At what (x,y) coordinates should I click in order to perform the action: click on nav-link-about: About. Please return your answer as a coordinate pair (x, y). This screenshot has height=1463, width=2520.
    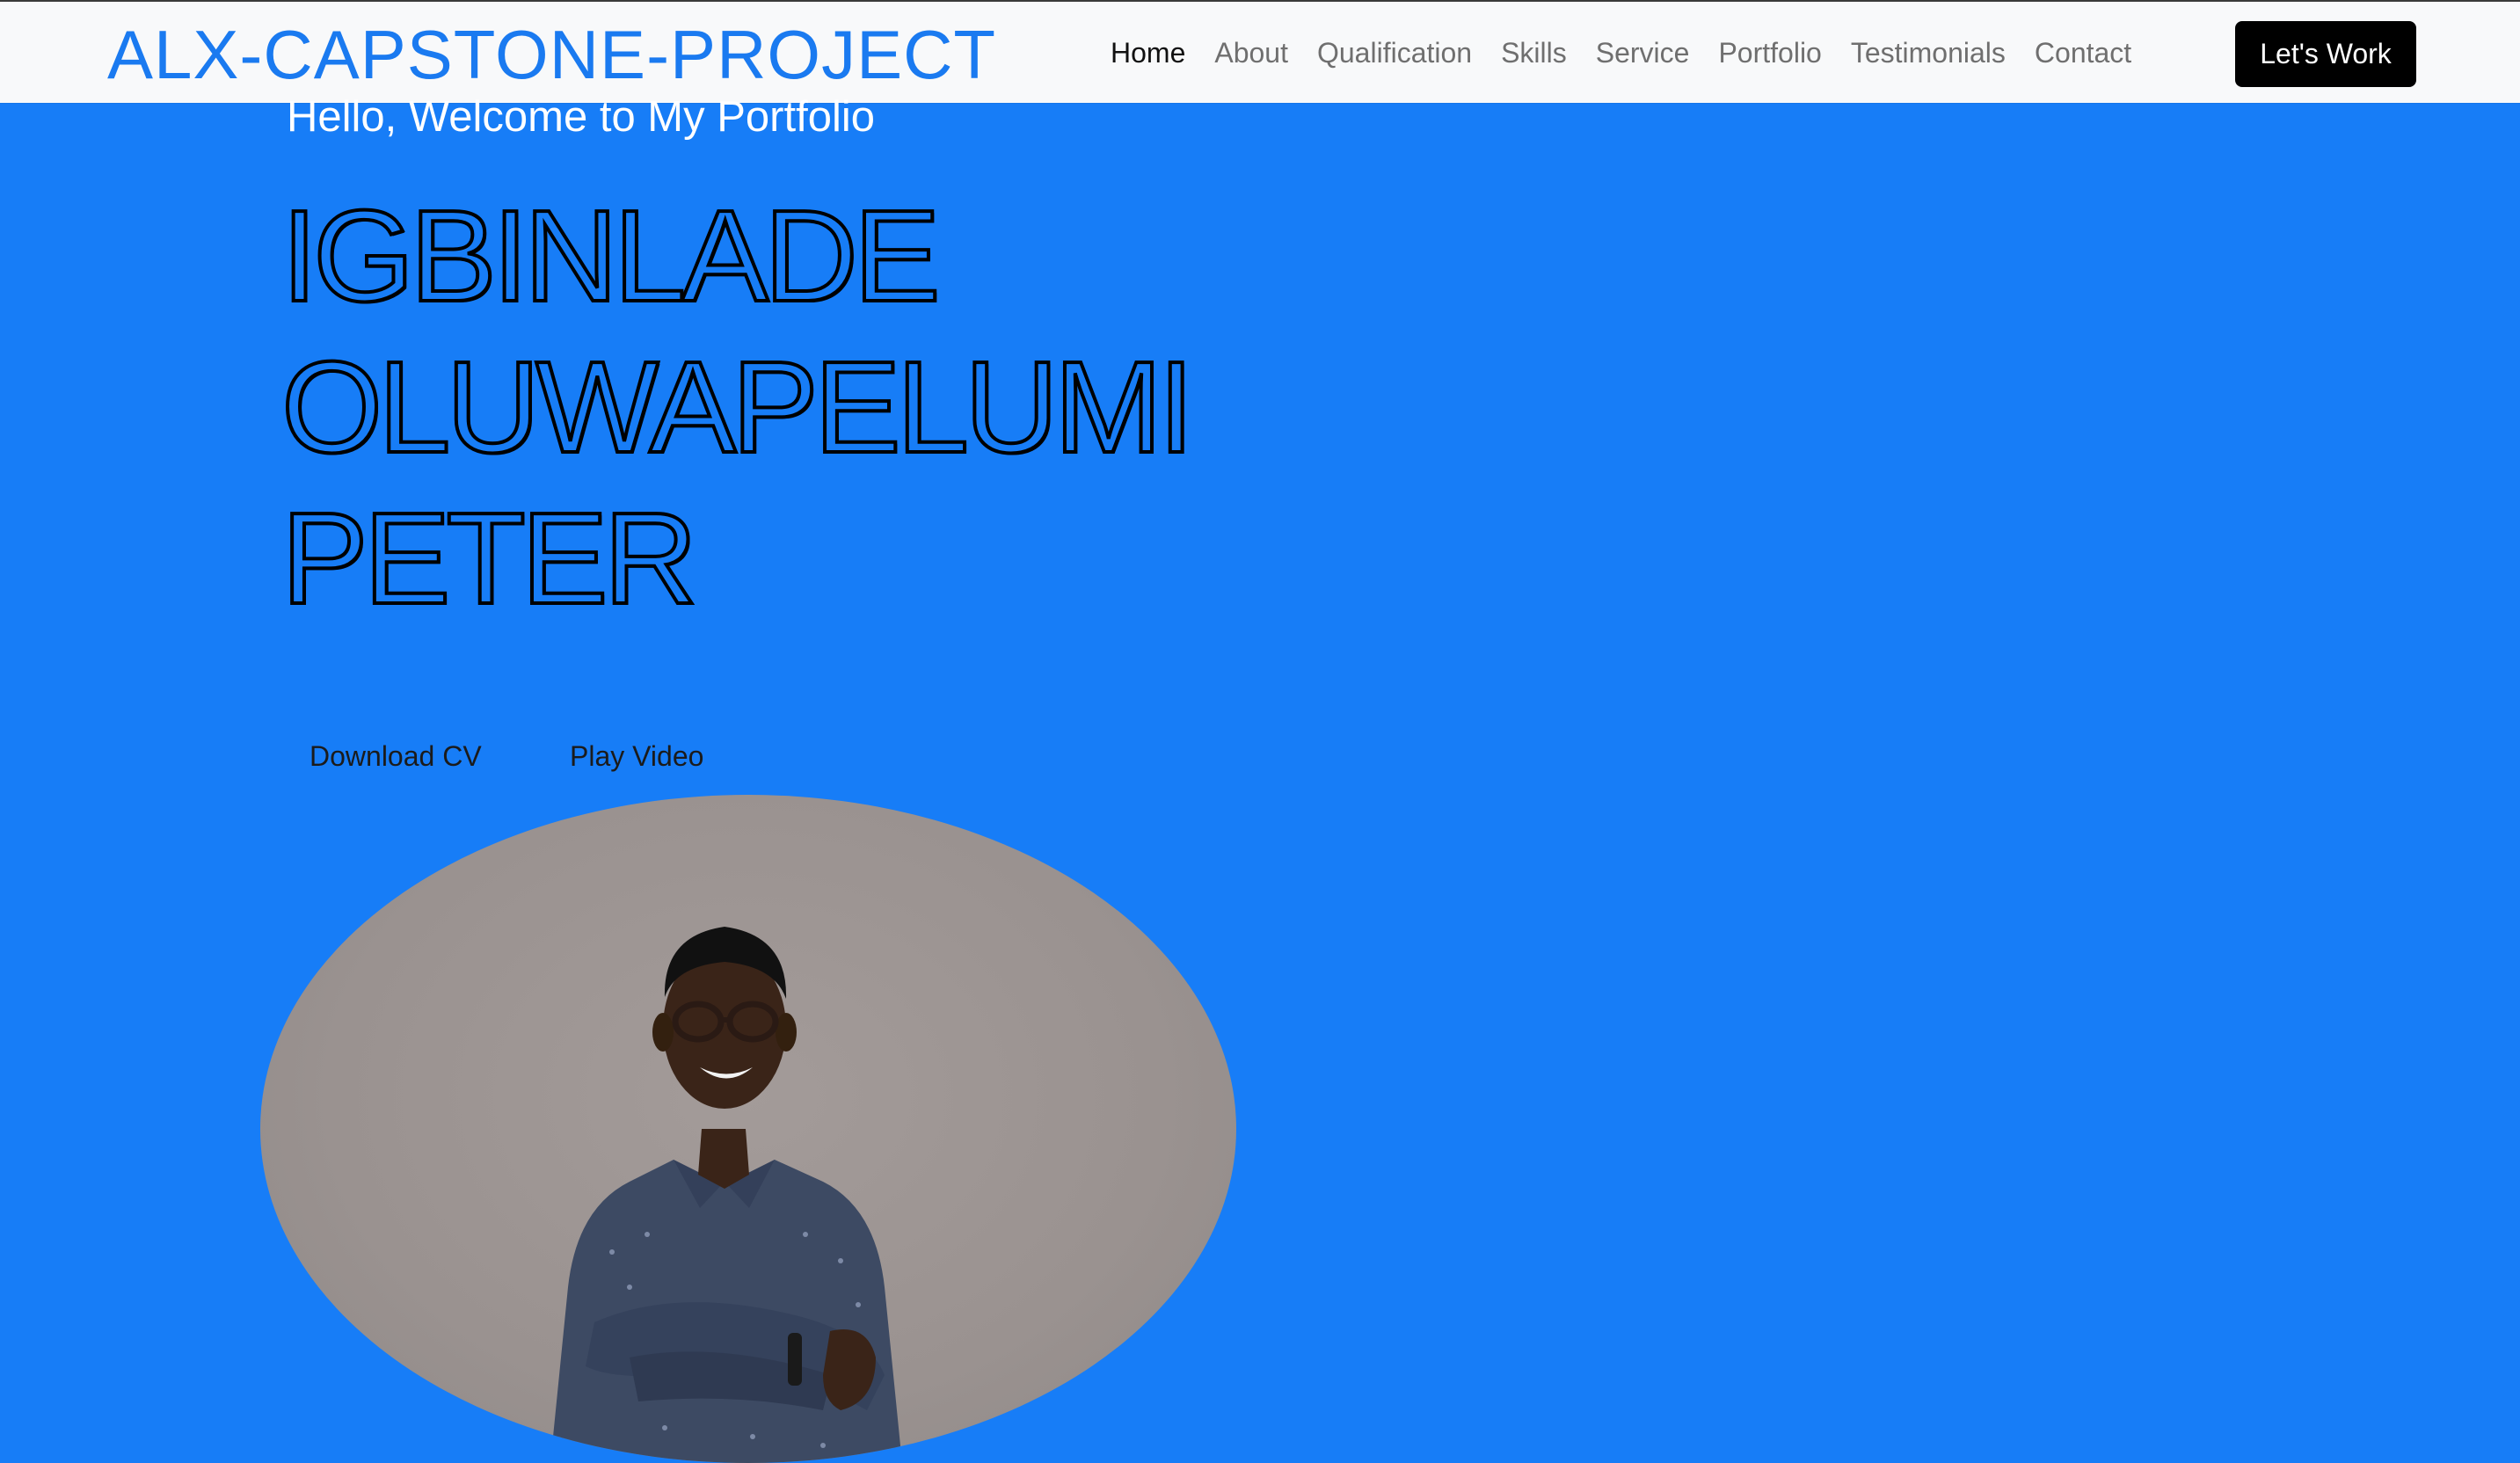
    Looking at the image, I should click on (1251, 53).